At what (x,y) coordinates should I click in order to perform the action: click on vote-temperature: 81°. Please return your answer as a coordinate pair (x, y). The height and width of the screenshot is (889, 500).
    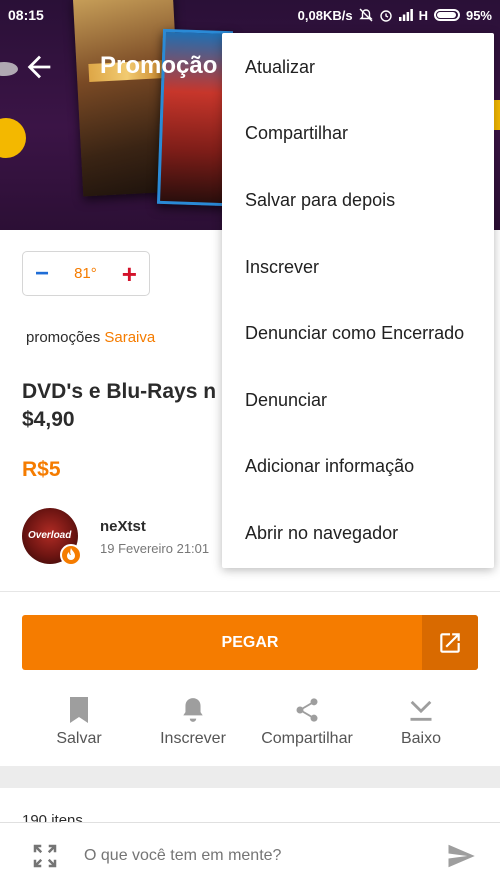
    Looking at the image, I should click on (85, 273).